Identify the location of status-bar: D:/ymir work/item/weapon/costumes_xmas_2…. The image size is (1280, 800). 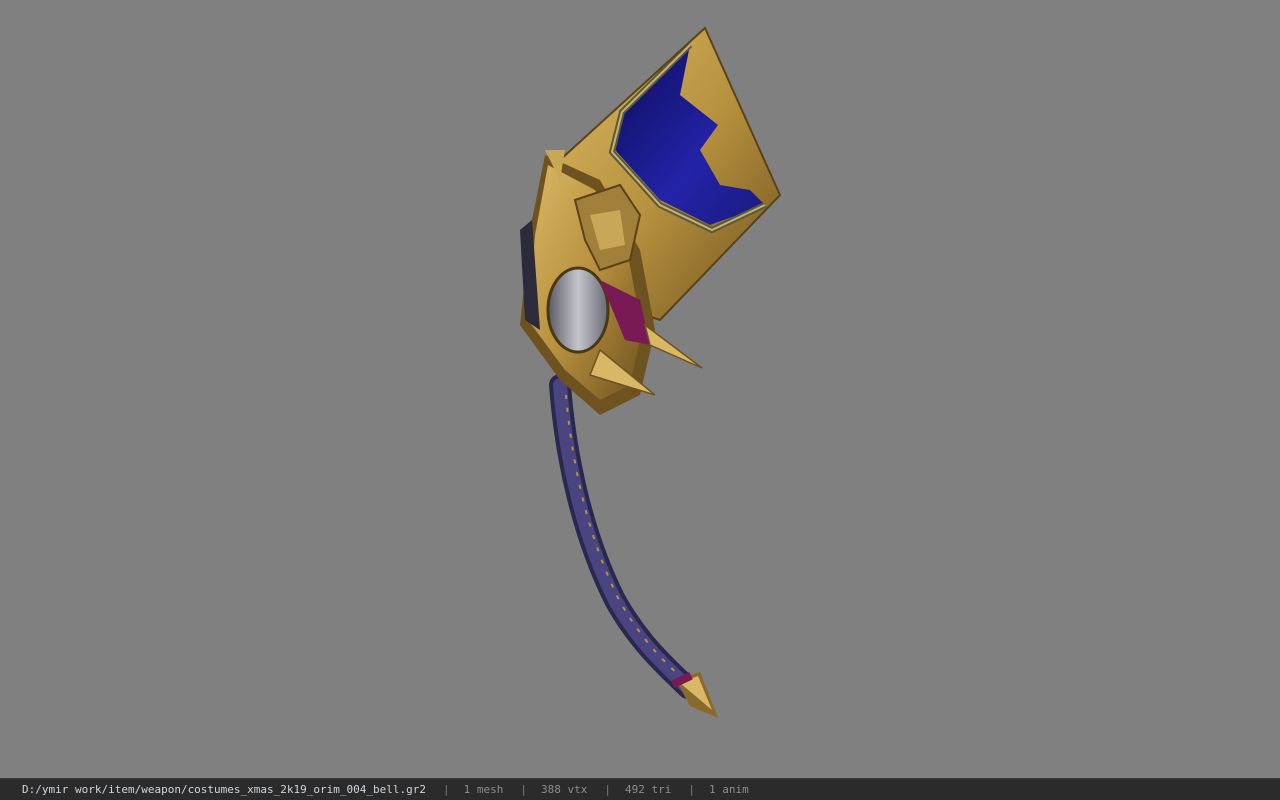
(640, 789).